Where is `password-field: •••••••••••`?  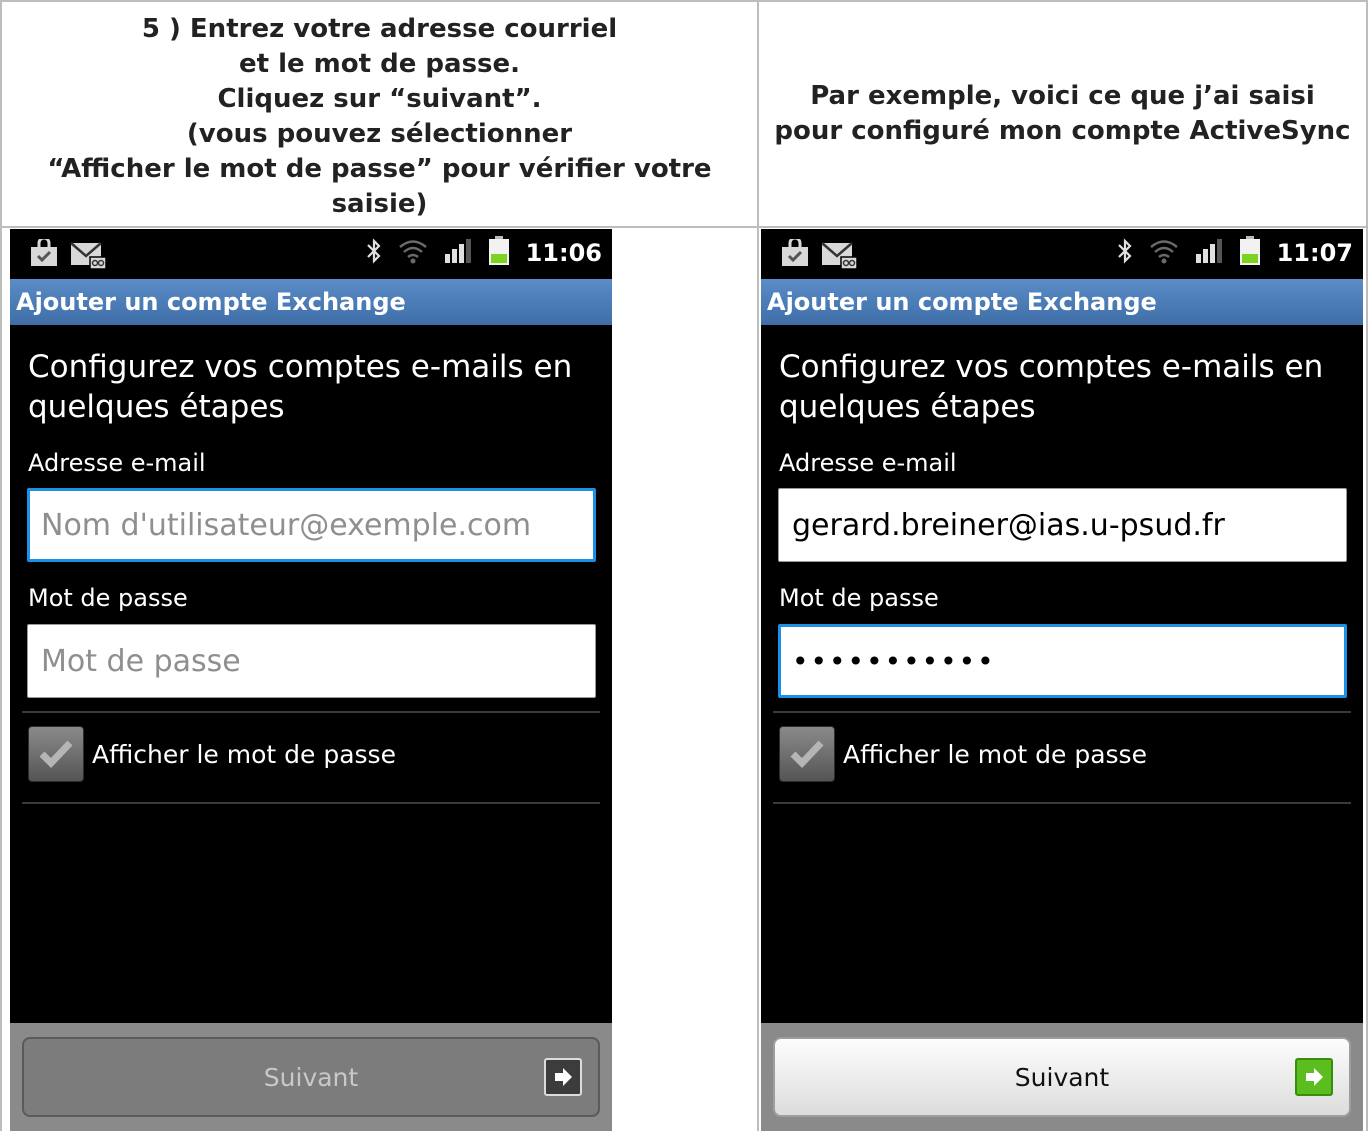 password-field: ••••••••••• is located at coordinates (1062, 661).